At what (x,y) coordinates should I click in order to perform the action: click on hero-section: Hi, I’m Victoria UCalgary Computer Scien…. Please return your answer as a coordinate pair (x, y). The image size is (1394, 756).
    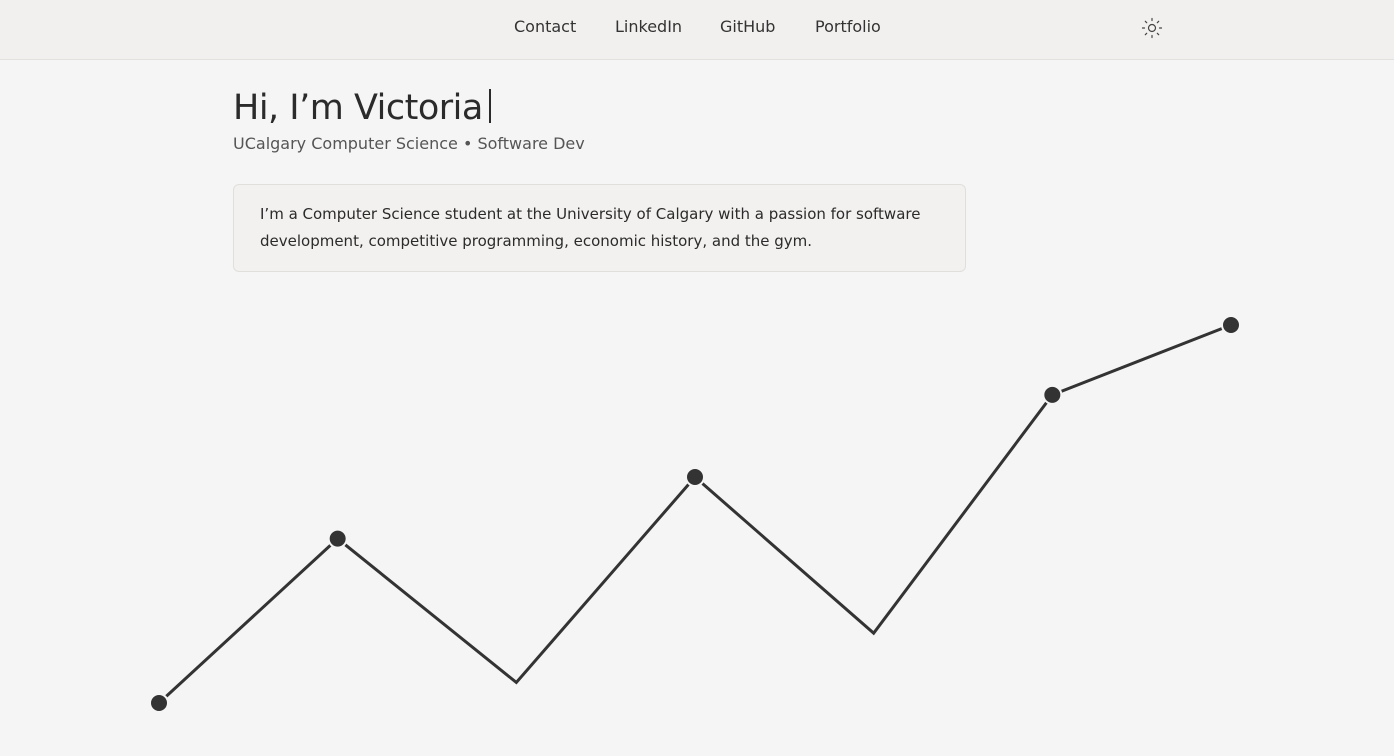
    Looking at the image, I should click on (409, 118).